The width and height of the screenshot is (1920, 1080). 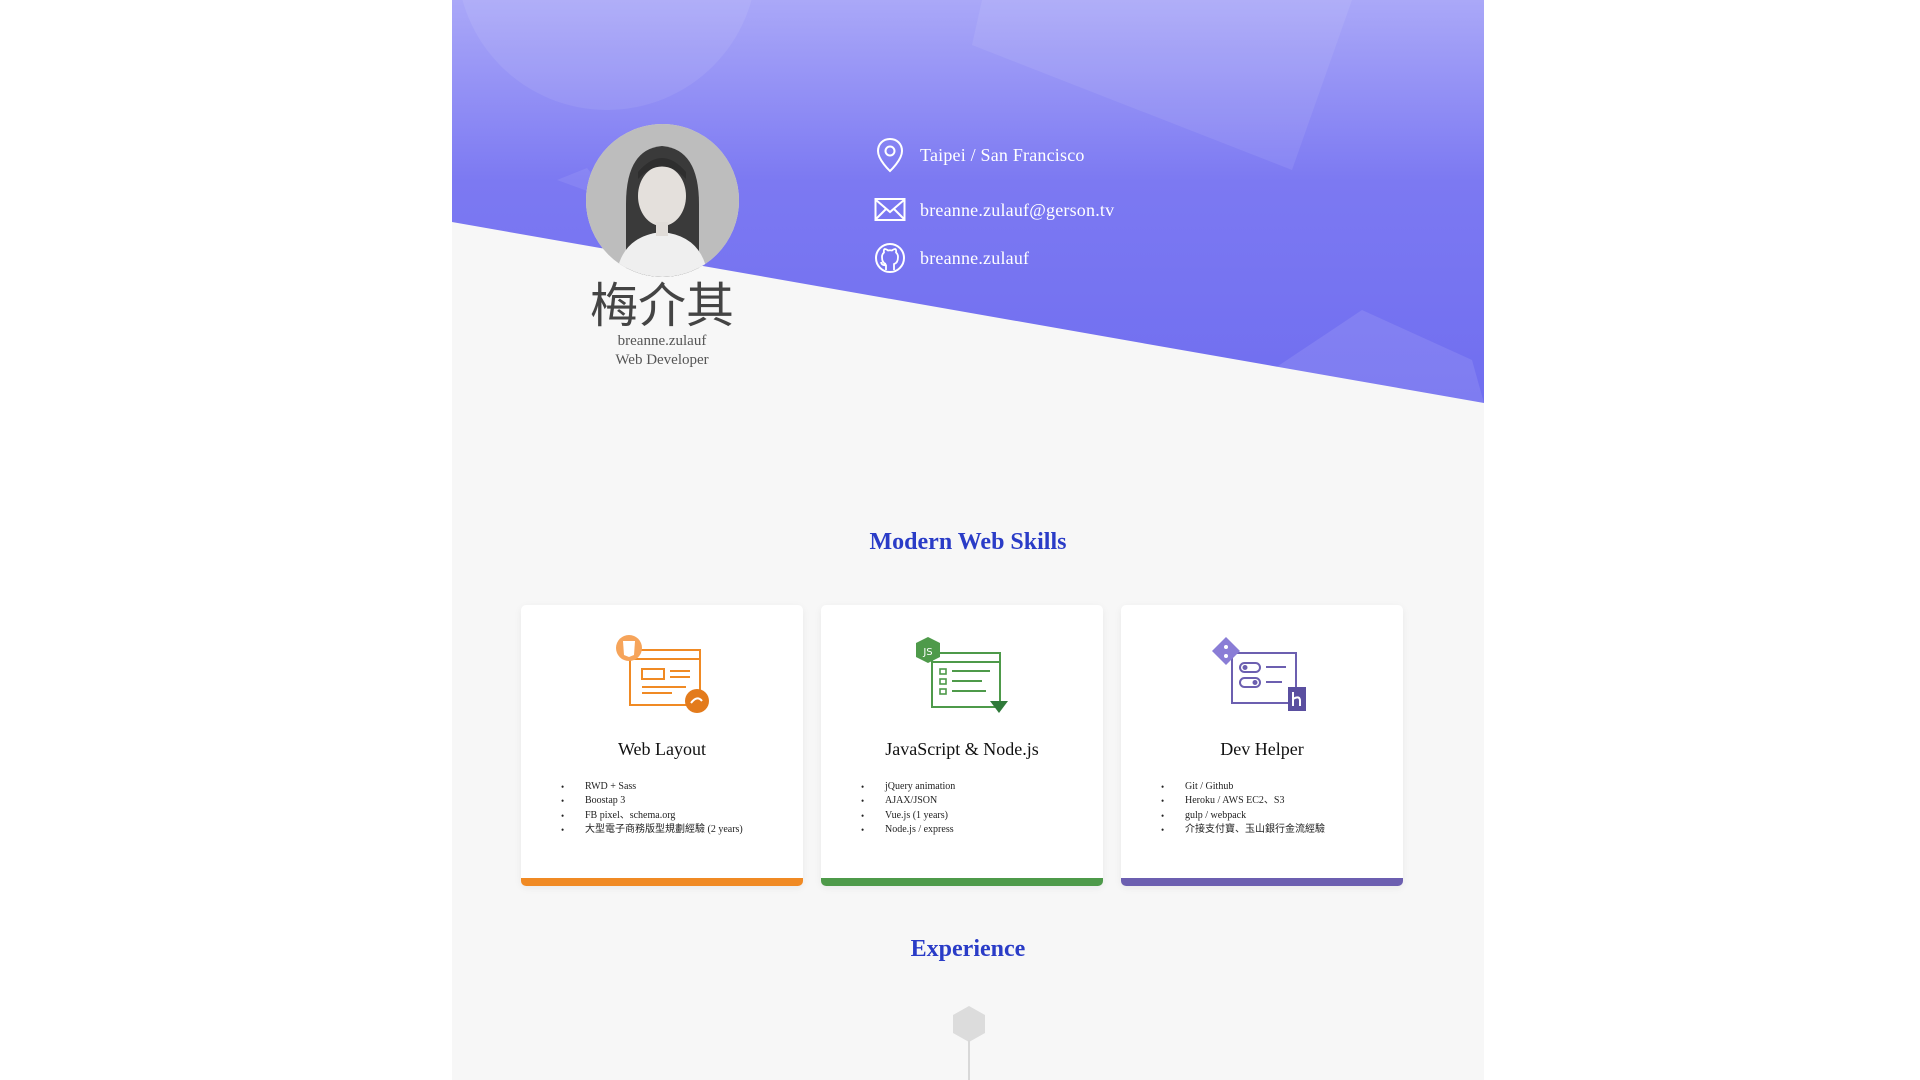 I want to click on avatar, so click(x=662, y=200).